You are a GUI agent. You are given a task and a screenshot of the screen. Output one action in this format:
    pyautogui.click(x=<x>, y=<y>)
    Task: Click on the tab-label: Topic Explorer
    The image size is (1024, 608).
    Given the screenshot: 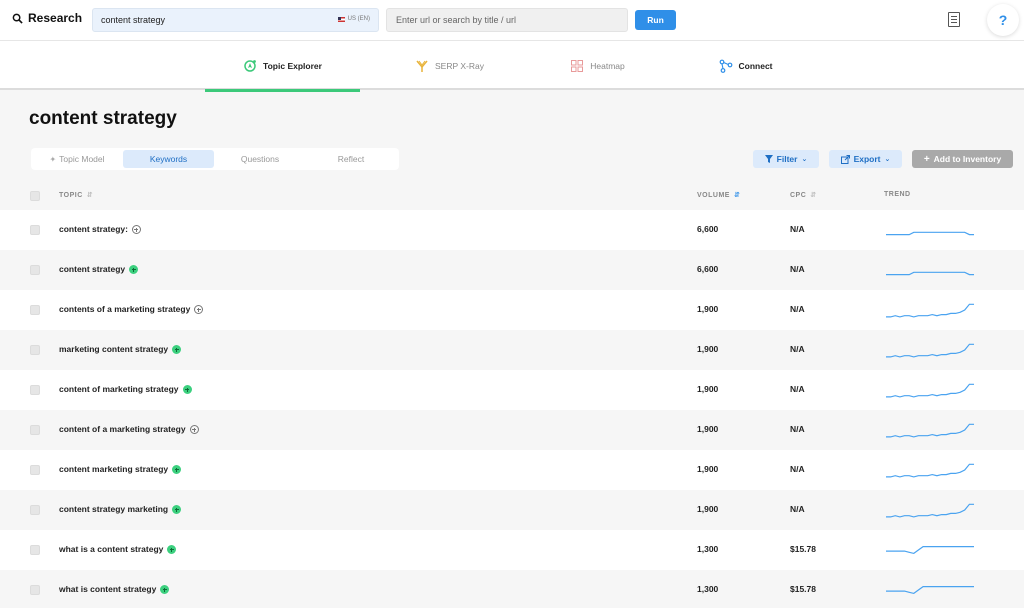 What is the action you would take?
    pyautogui.click(x=292, y=65)
    